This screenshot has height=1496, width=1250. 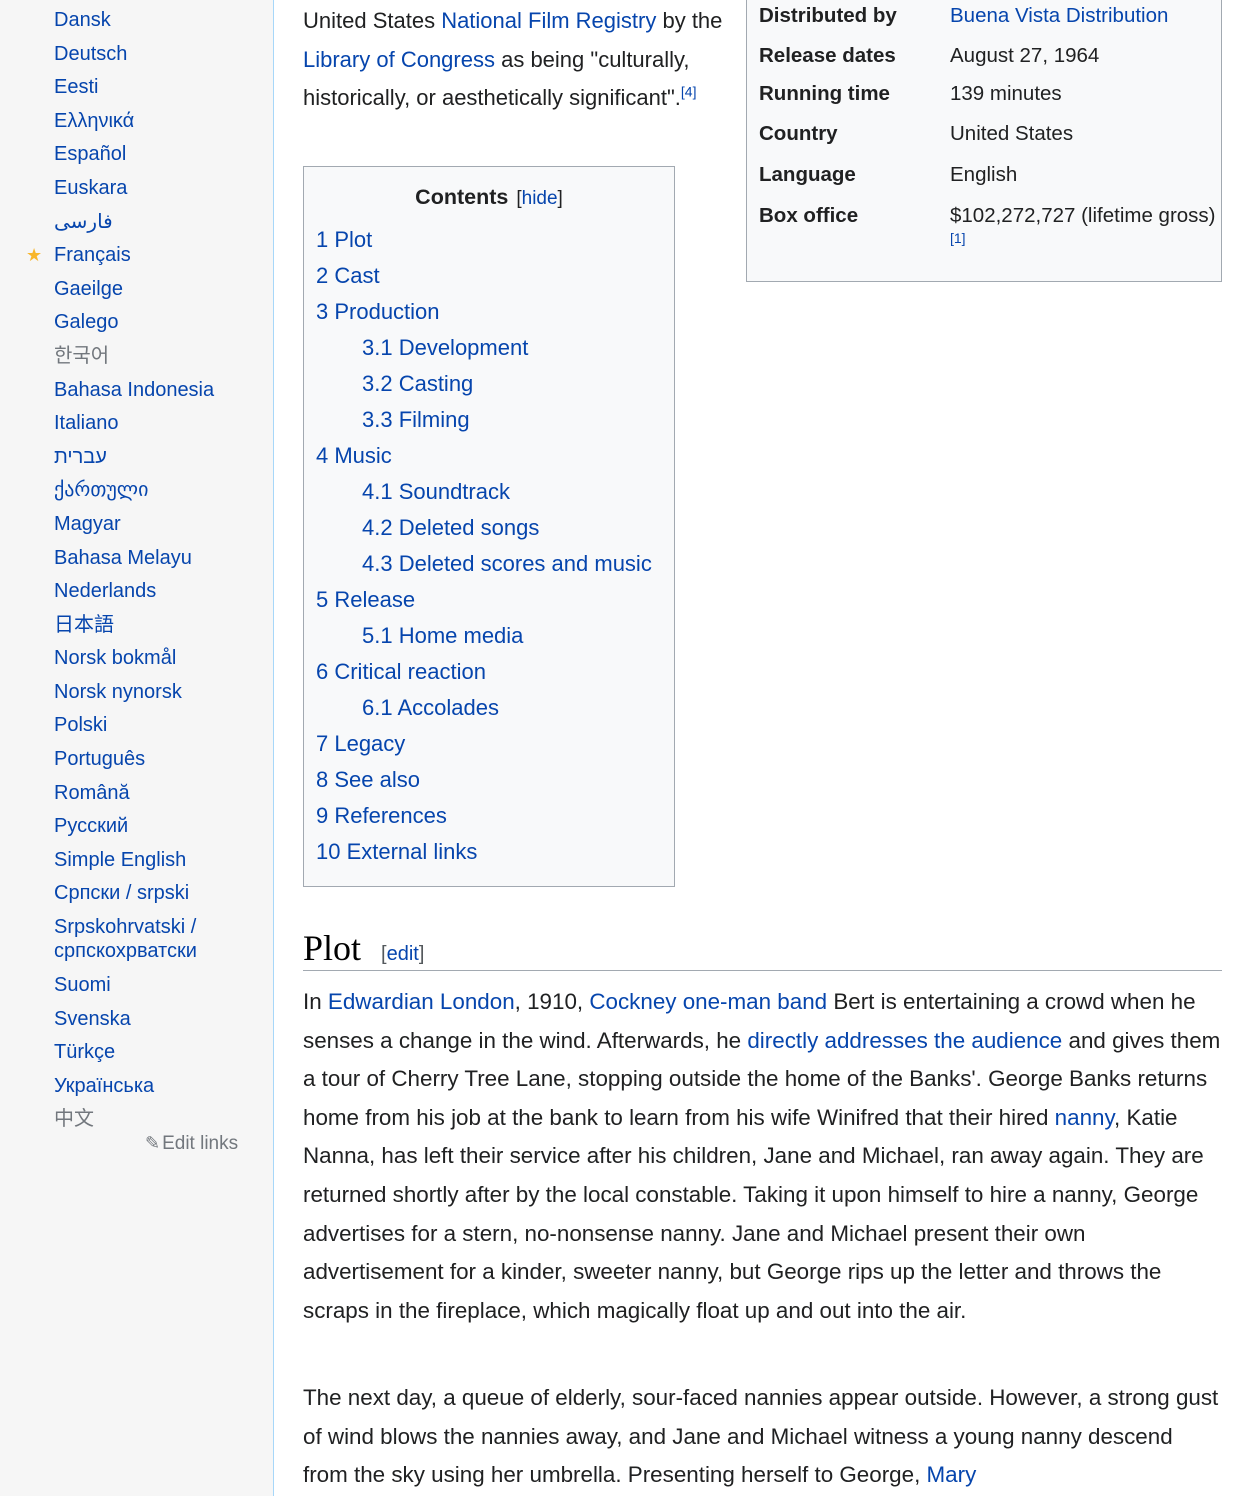 What do you see at coordinates (378, 311) in the screenshot?
I see `toc-link: 3 Production` at bounding box center [378, 311].